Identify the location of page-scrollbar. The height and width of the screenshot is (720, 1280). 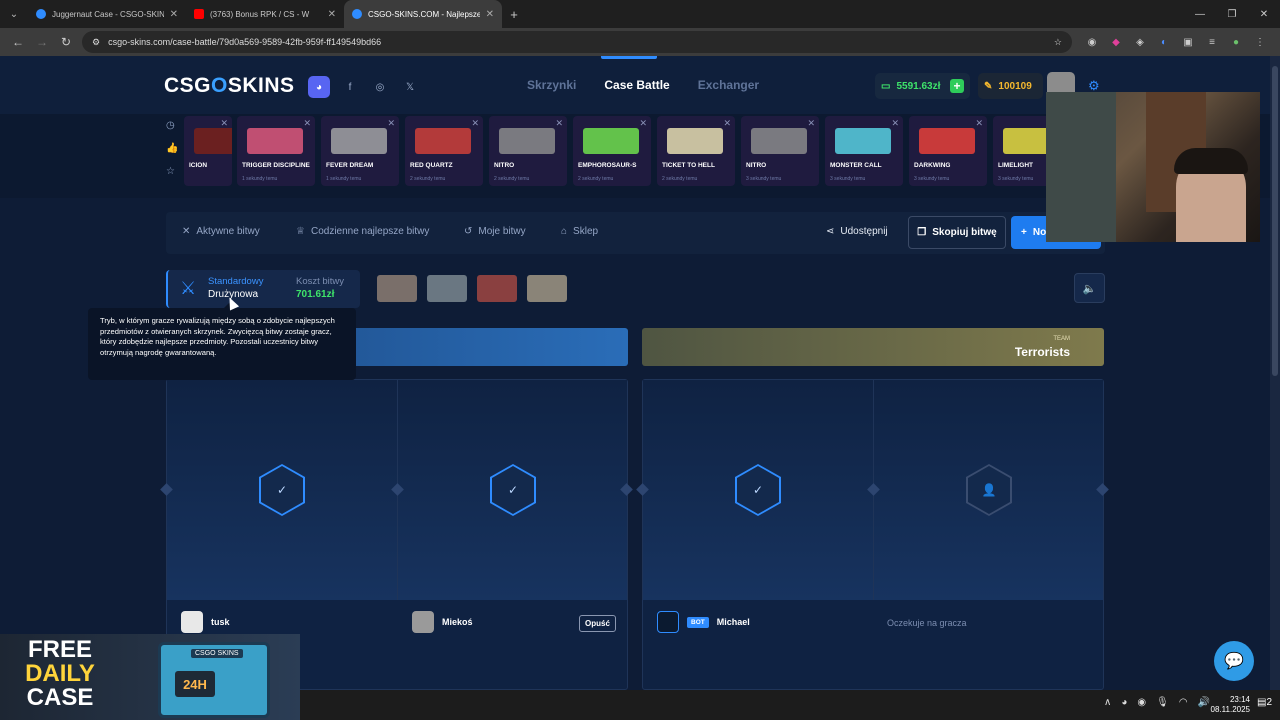
(1275, 373).